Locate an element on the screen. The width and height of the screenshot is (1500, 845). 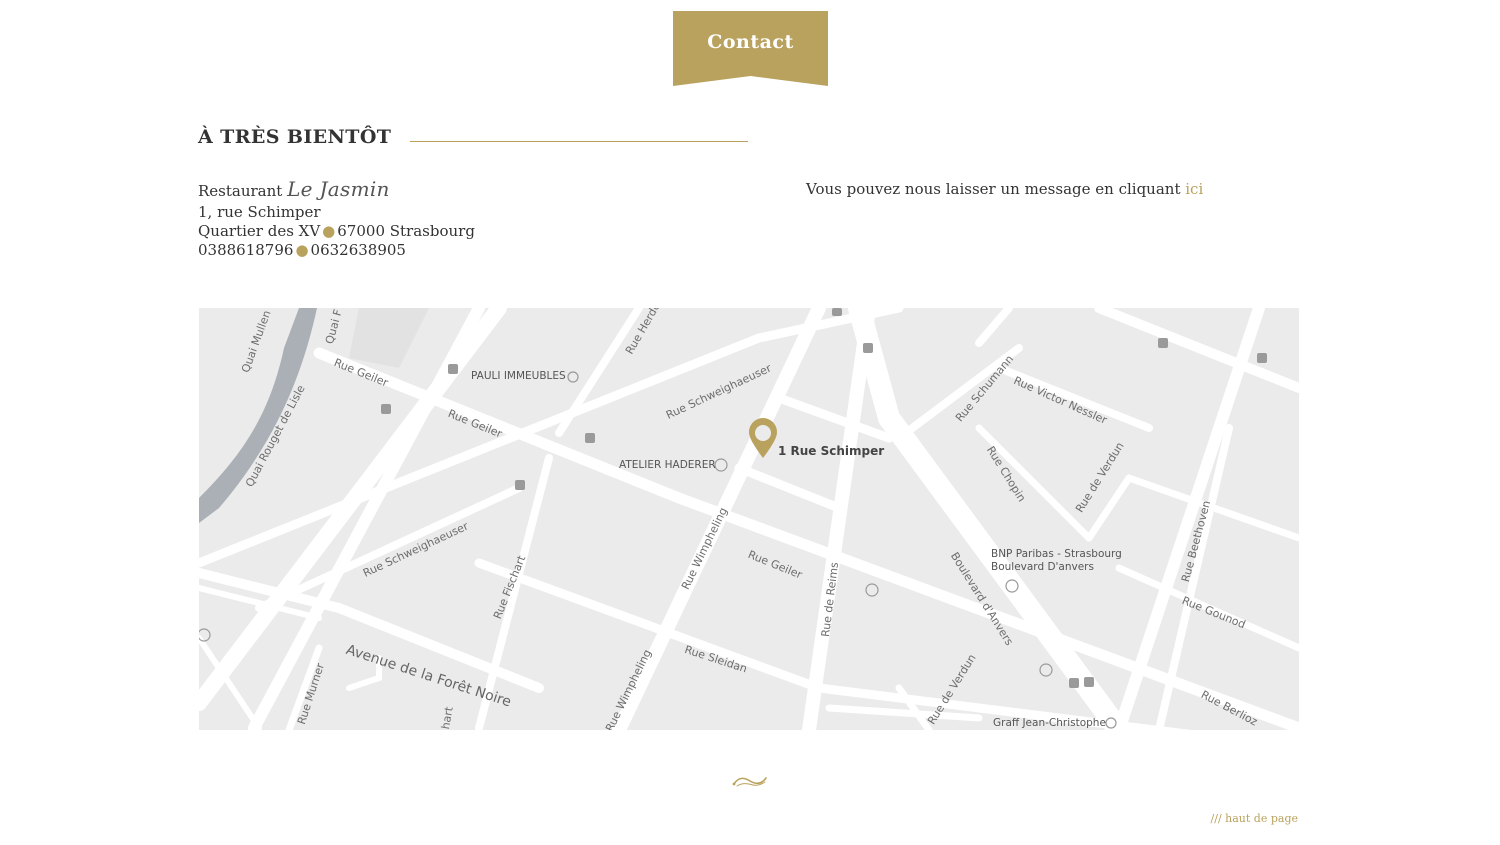
title-divider is located at coordinates (579, 141).